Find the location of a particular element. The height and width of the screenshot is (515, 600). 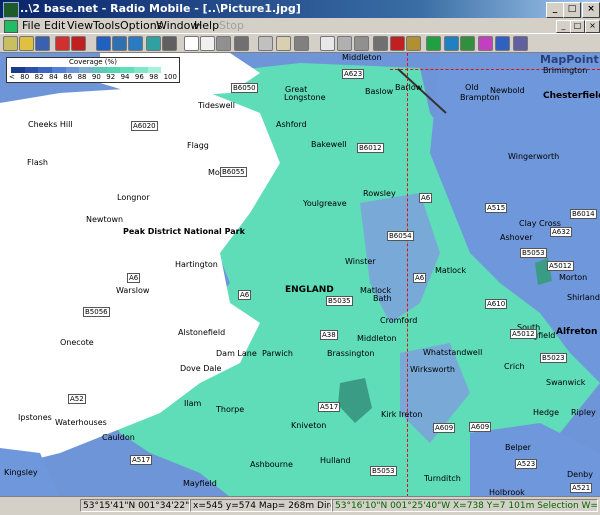

menu-file: File is located at coordinates (31, 25).